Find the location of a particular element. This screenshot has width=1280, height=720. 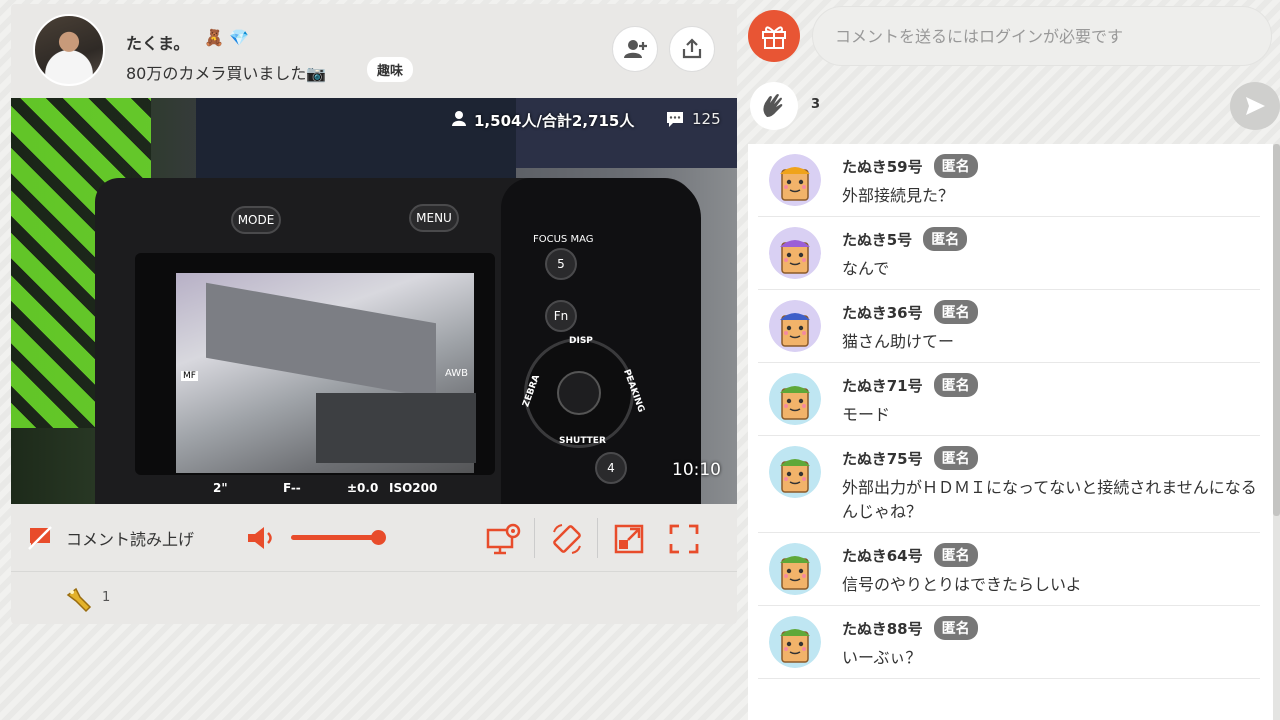

viewers-icon is located at coordinates (459, 120).